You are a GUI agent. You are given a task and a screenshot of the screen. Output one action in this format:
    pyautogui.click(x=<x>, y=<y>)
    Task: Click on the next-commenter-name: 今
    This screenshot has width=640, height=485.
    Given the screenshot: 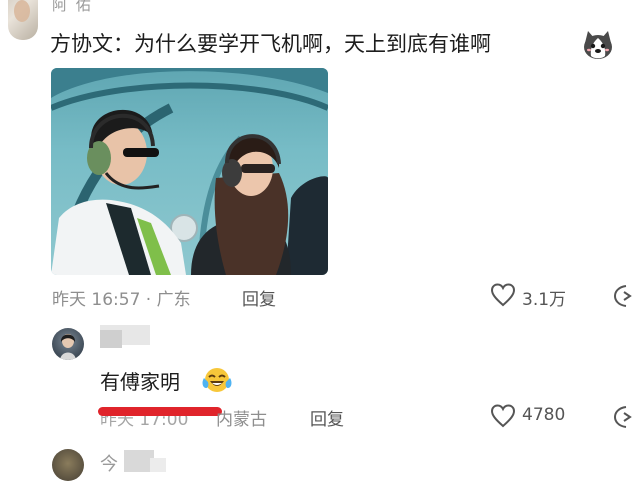 What is the action you would take?
    pyautogui.click(x=109, y=463)
    